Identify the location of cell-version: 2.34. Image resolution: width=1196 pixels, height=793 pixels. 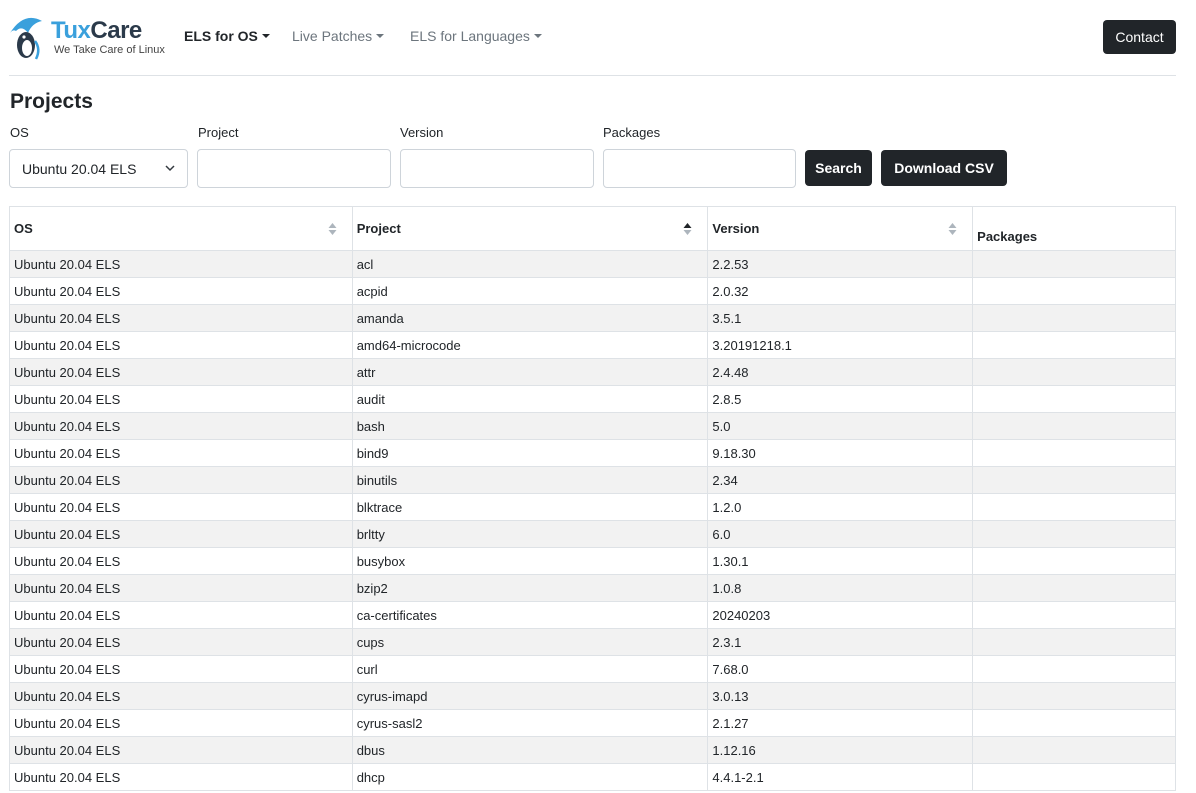
(840, 480).